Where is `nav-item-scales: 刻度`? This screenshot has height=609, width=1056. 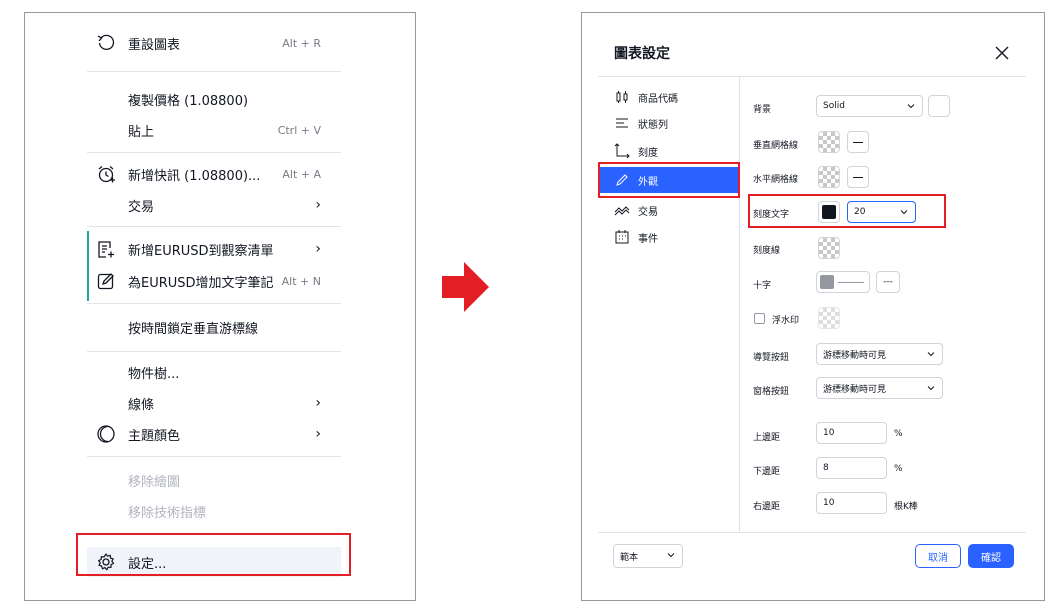
nav-item-scales: 刻度 is located at coordinates (669, 151).